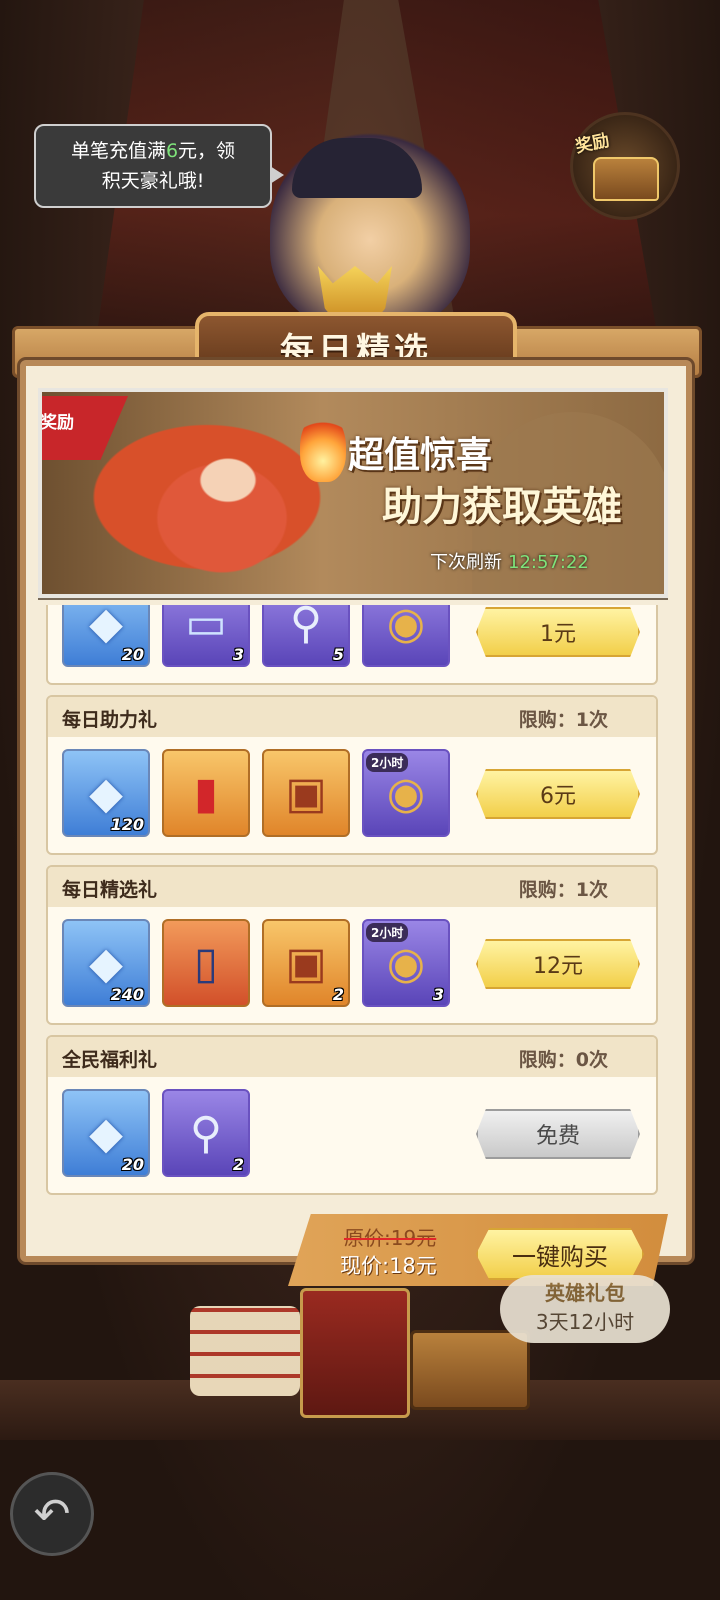 The width and height of the screenshot is (720, 1600). What do you see at coordinates (256, 963) in the screenshot?
I see `offer-items: ◆ 240 ▯ ▣ 2 2小时 ◉ 3` at bounding box center [256, 963].